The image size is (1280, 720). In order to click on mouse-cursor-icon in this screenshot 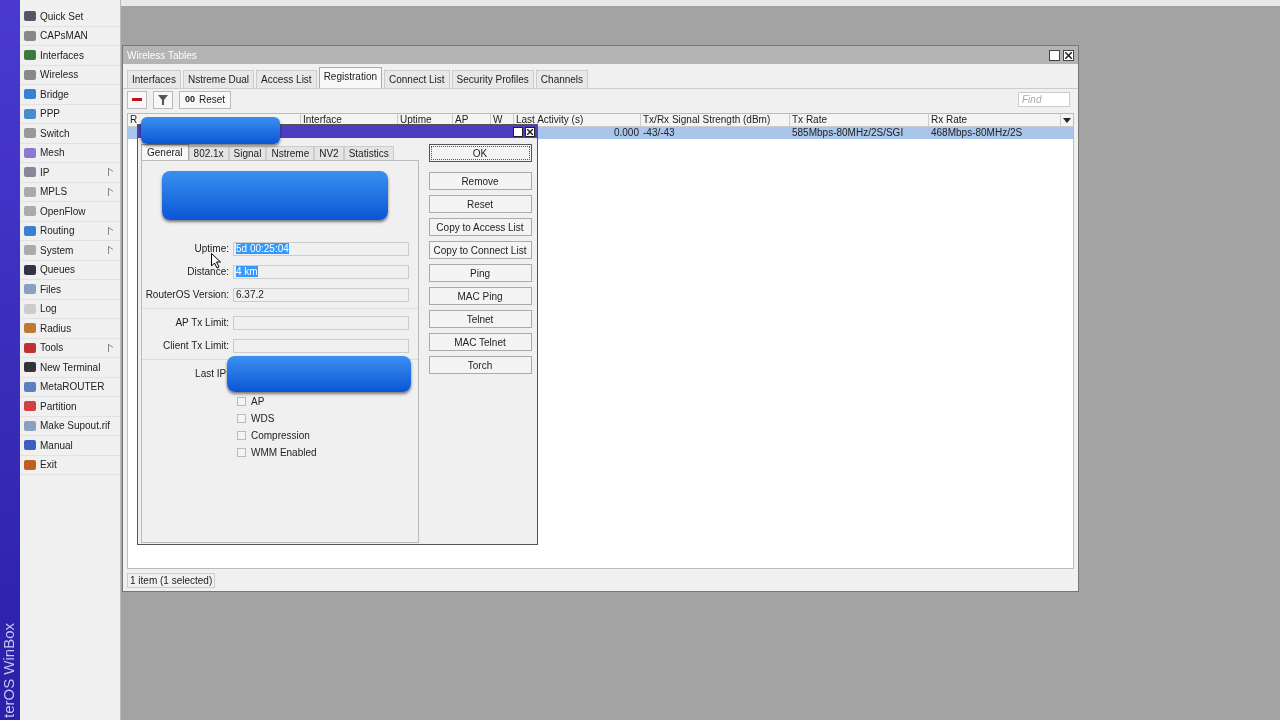, I will do `click(216, 261)`.